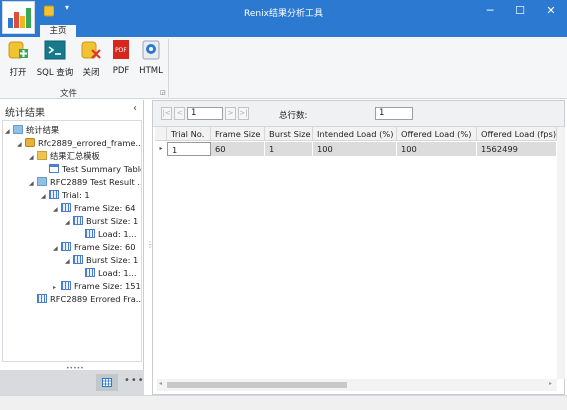 The image size is (567, 410). I want to click on minimize-button: ─, so click(490, 12).